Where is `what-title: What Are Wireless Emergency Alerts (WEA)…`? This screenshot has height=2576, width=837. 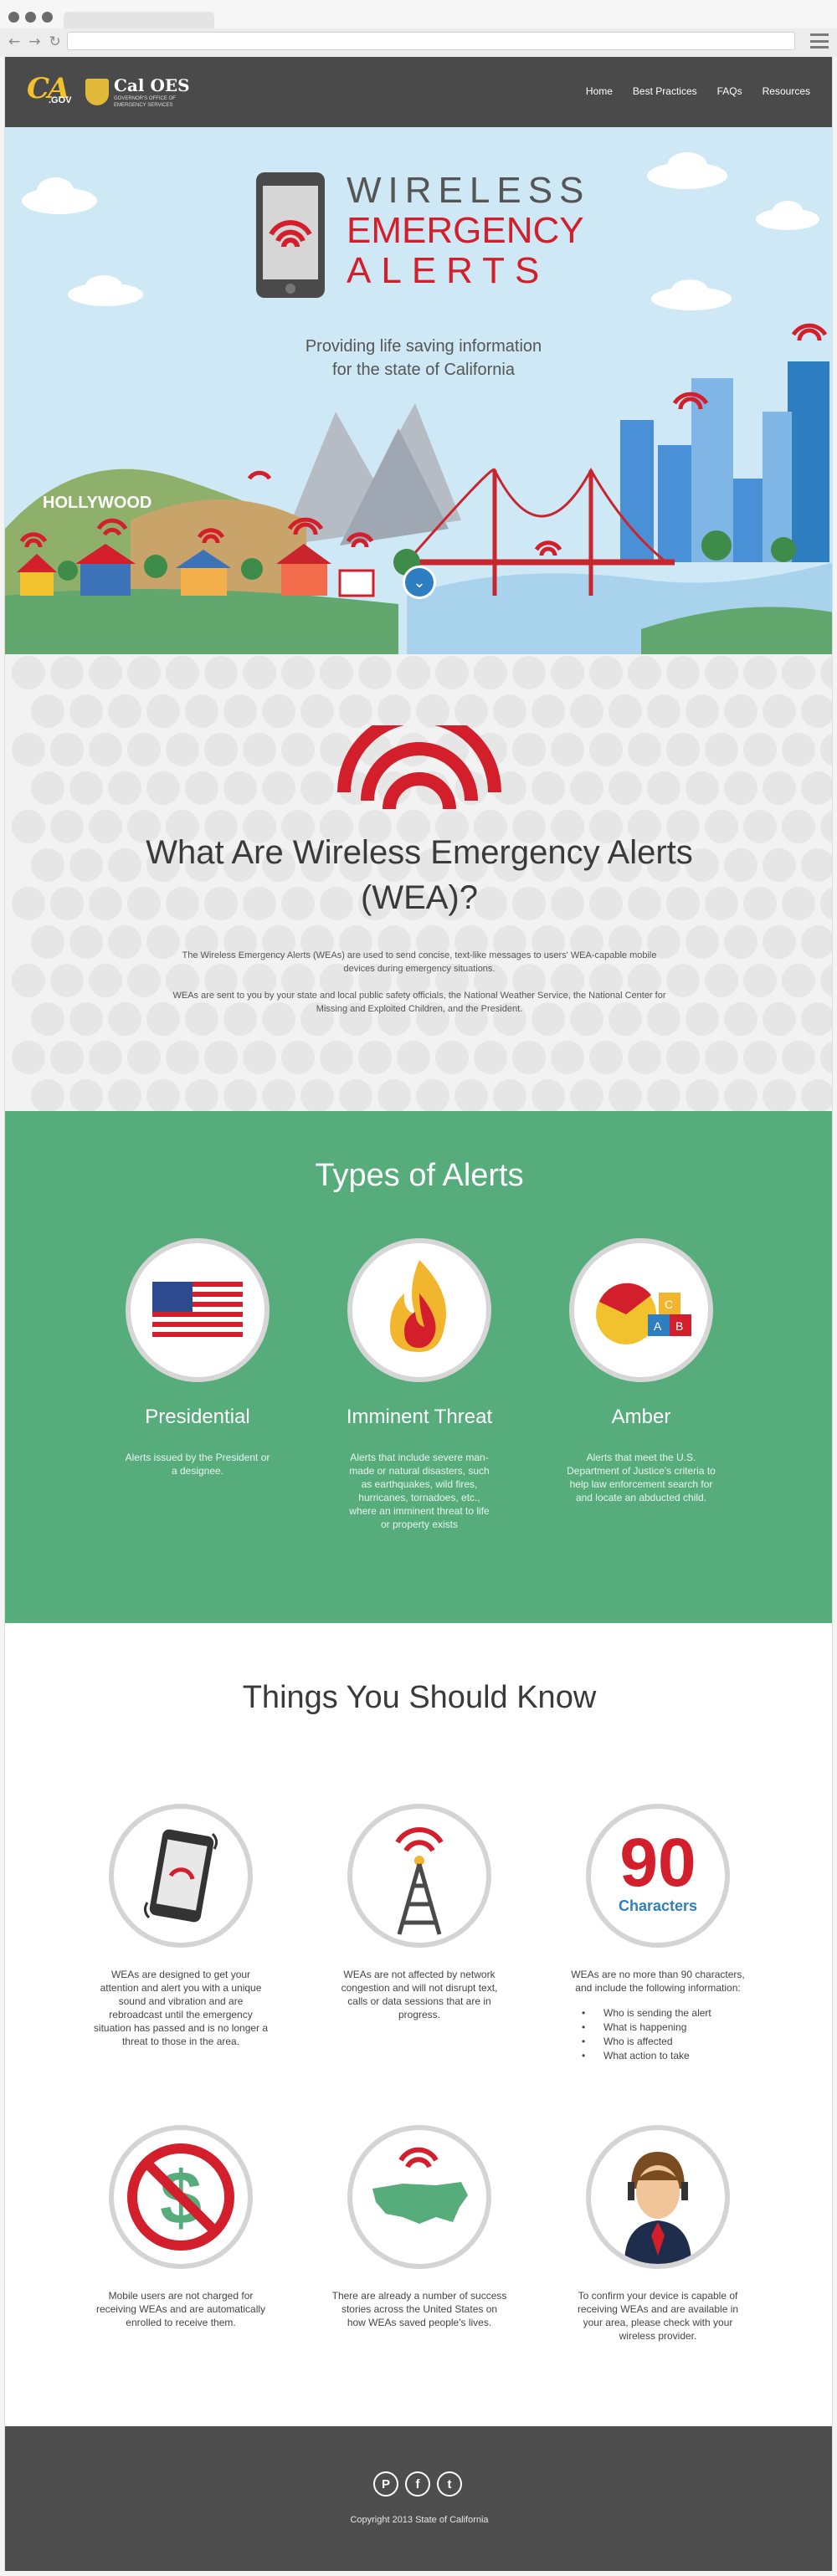 what-title: What Are Wireless Emergency Alerts (WEA)… is located at coordinates (419, 875).